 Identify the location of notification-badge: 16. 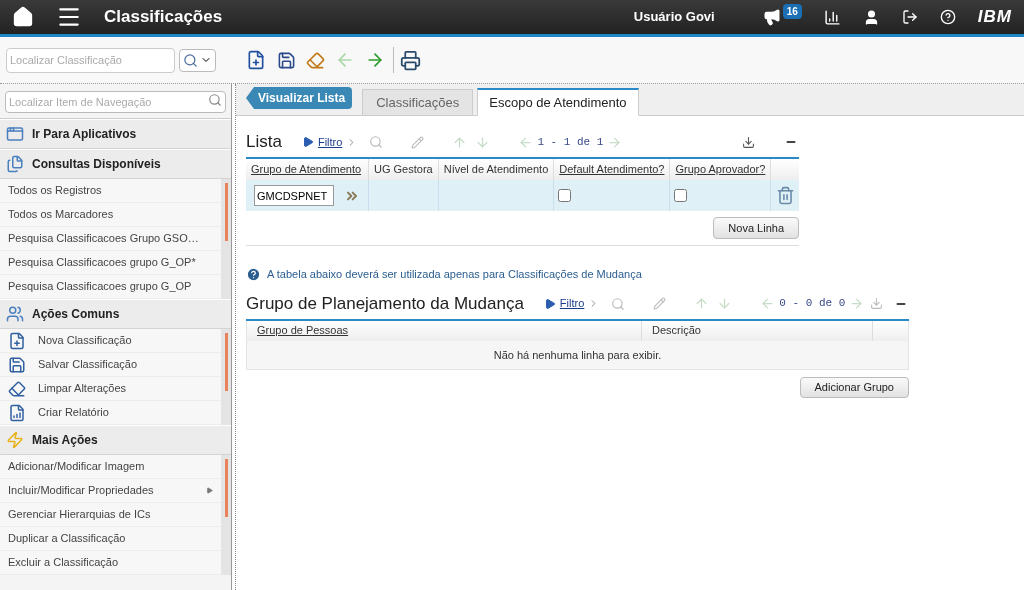
(792, 11).